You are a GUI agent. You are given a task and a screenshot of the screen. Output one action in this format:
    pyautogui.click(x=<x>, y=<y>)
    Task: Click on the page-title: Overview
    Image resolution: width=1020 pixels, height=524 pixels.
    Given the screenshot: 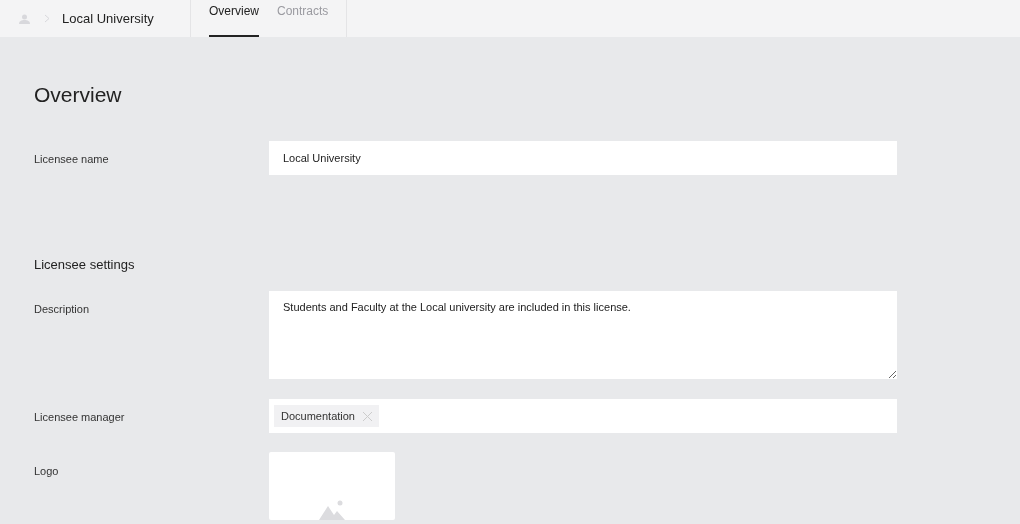 What is the action you would take?
    pyautogui.click(x=78, y=95)
    